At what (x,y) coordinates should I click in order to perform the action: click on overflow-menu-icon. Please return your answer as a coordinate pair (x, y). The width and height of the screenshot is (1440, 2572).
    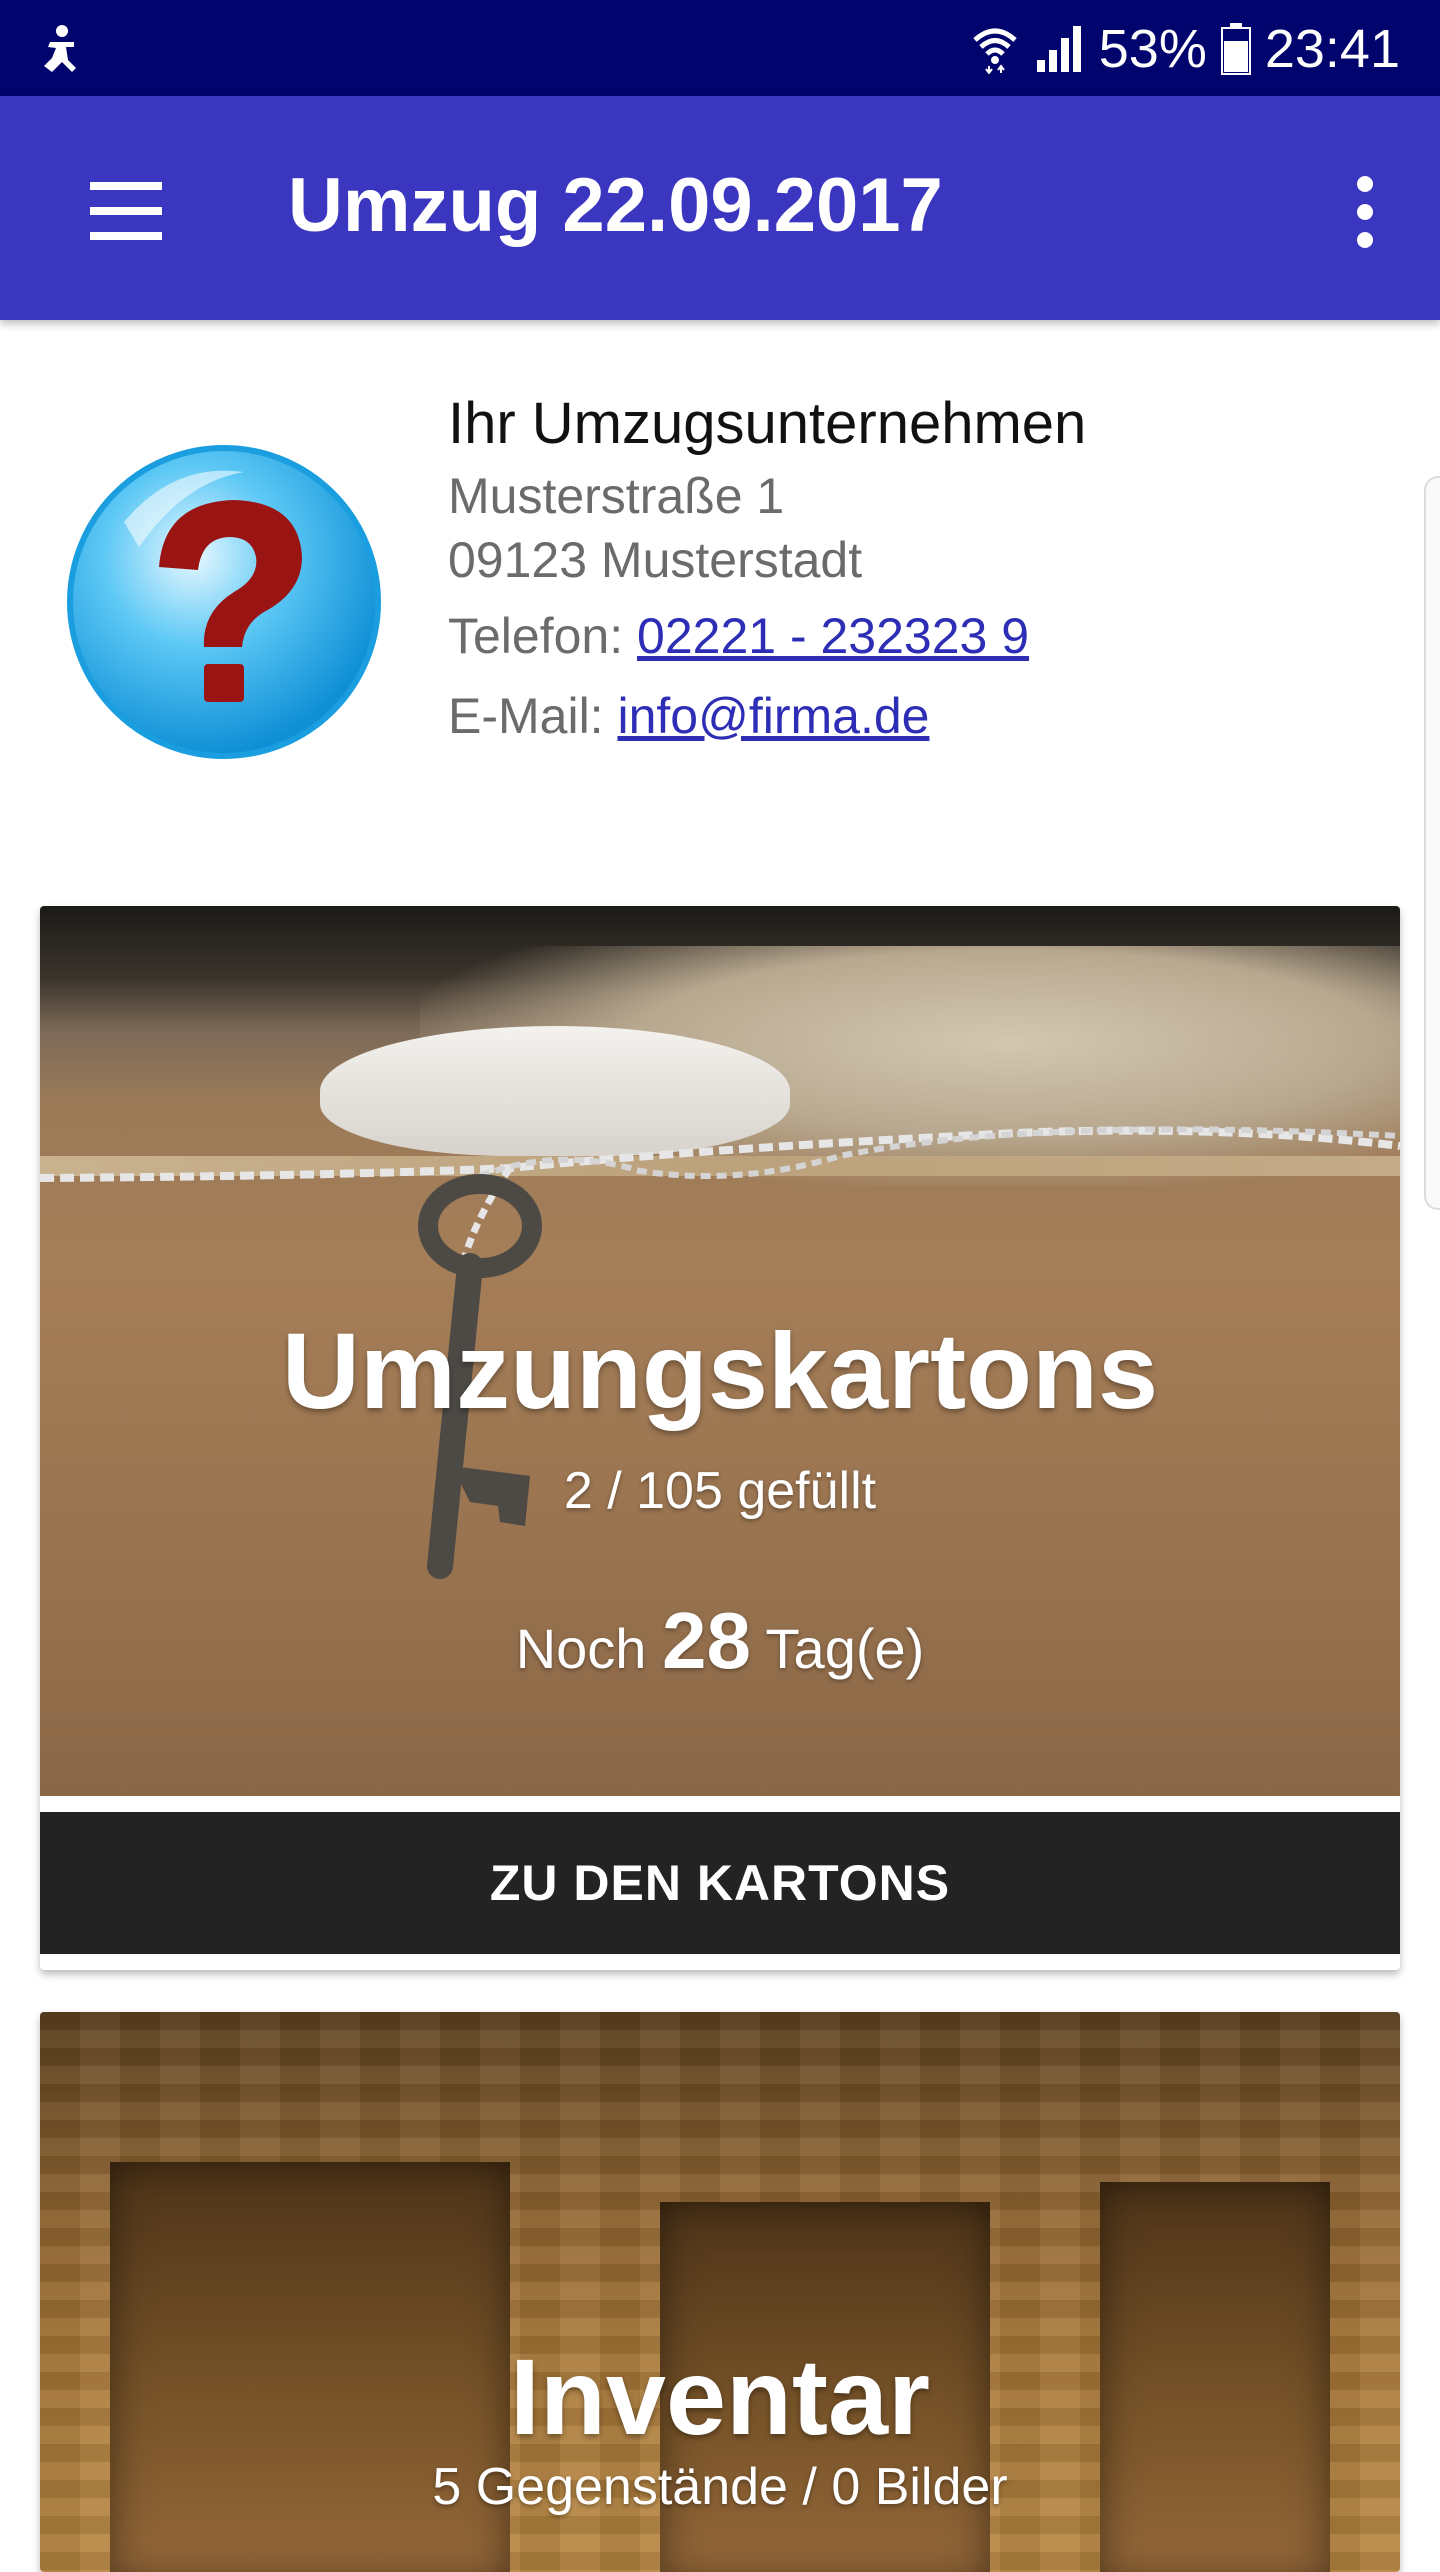
    Looking at the image, I should click on (1364, 211).